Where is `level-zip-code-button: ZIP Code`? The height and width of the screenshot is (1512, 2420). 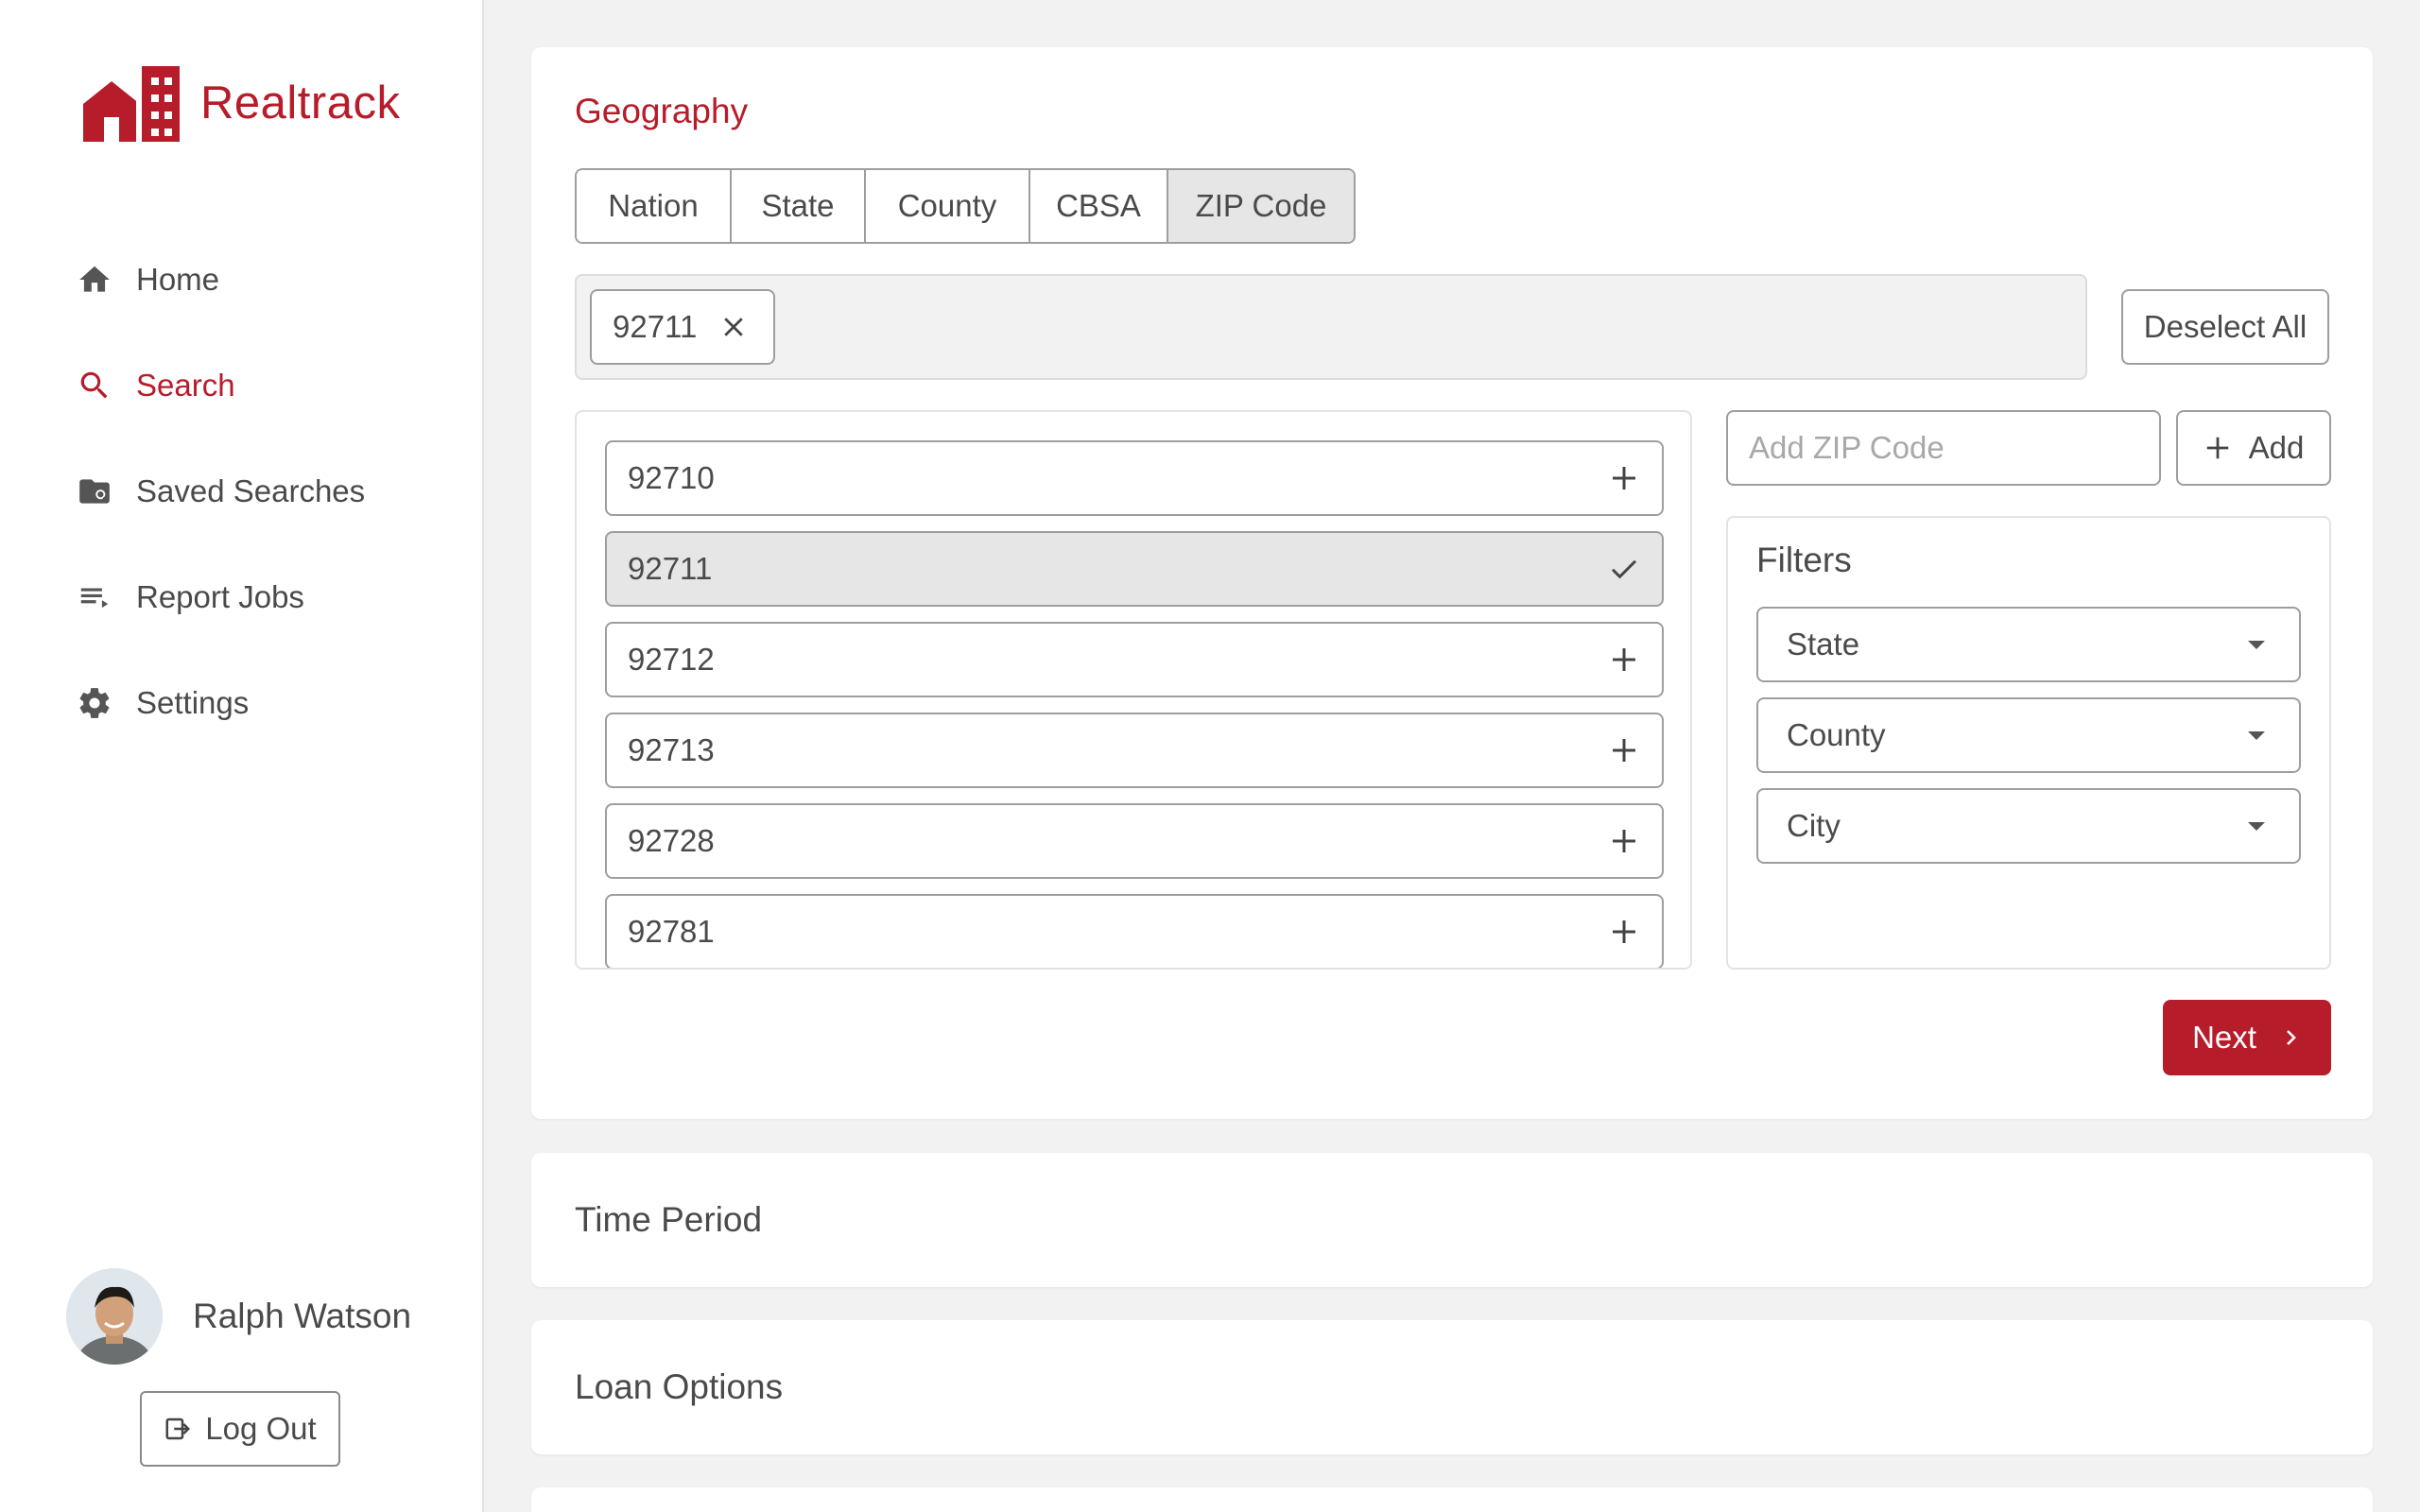
level-zip-code-button: ZIP Code is located at coordinates (1261, 206).